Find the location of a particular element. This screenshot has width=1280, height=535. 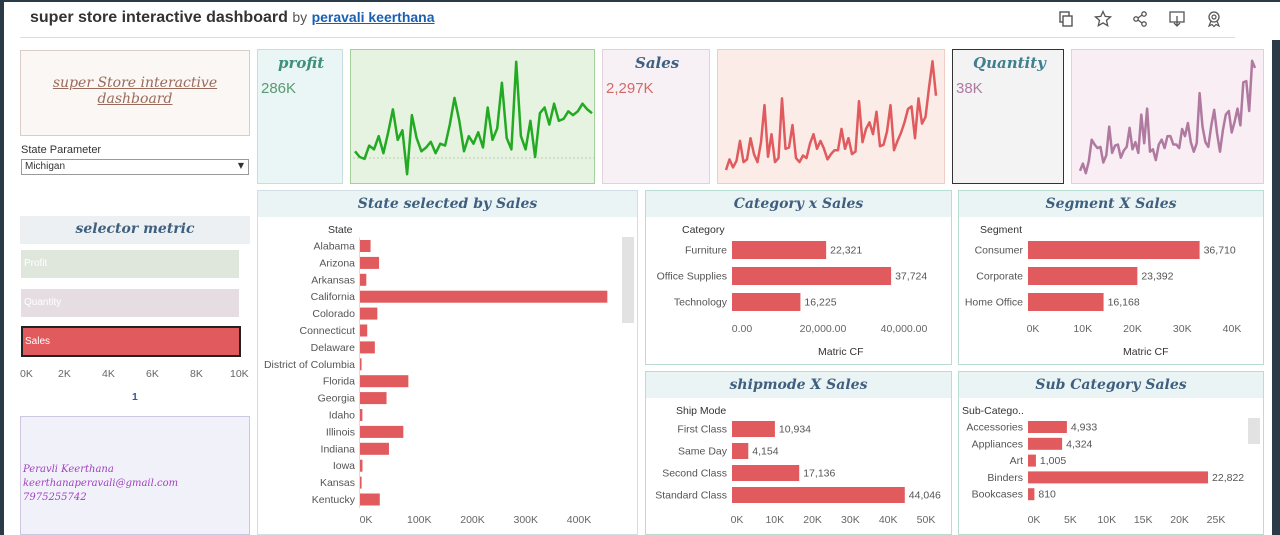

data-label: 16,168 is located at coordinates (1124, 303).